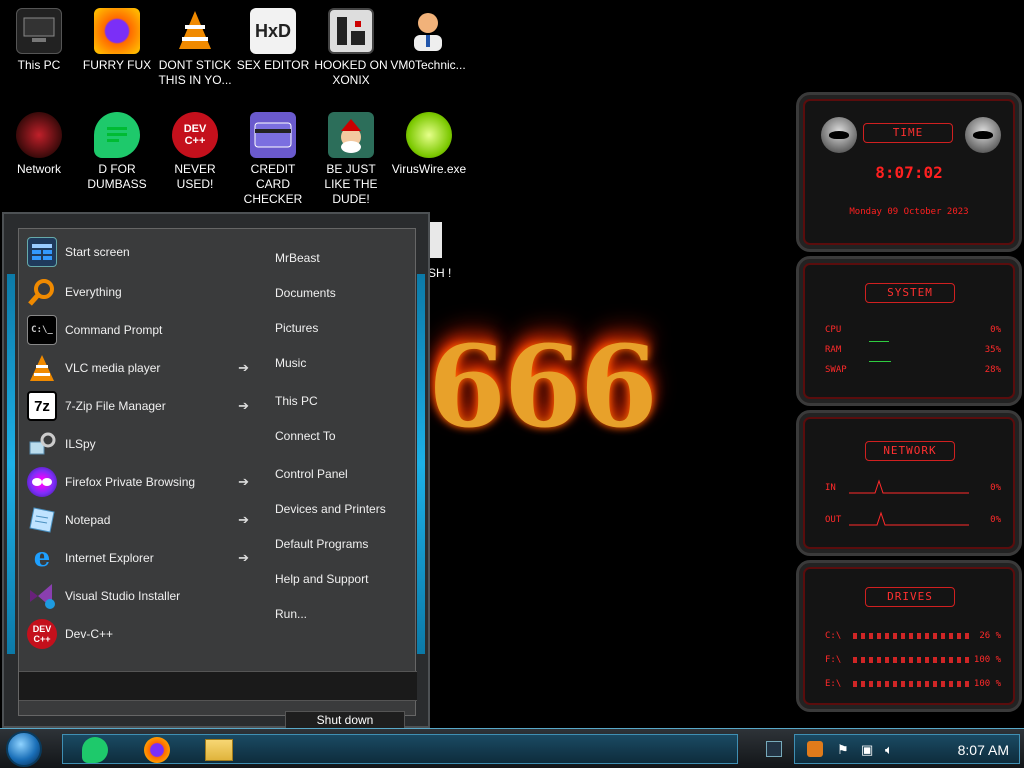 Image resolution: width=1024 pixels, height=768 pixels. I want to click on taskbar-notes-button, so click(95, 750).